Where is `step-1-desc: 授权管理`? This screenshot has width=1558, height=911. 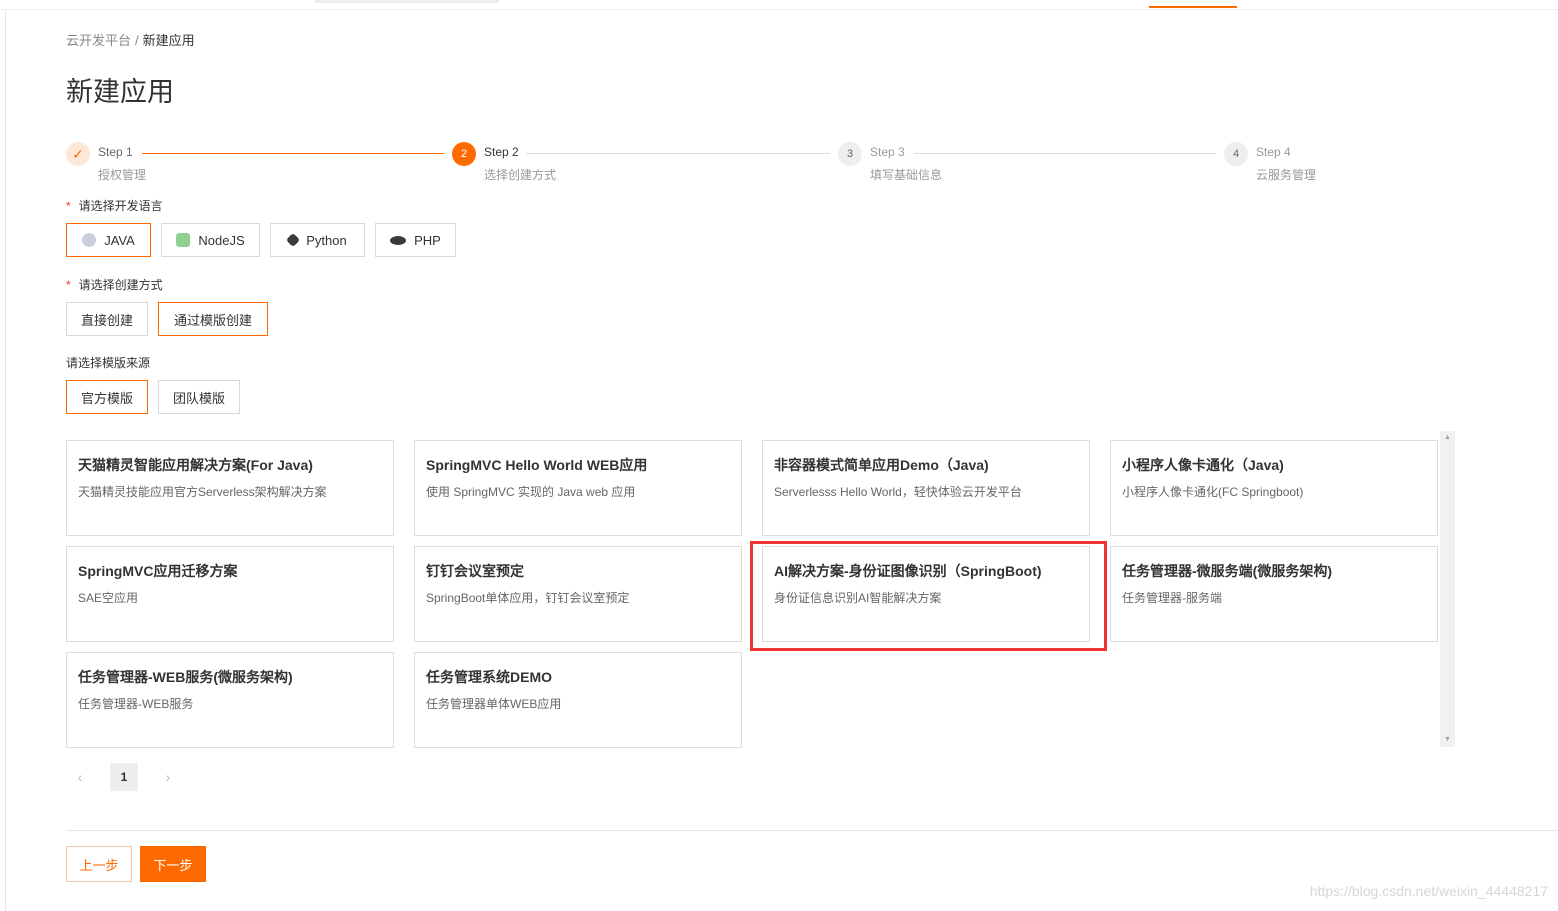
step-1-desc: 授权管理 is located at coordinates (122, 175).